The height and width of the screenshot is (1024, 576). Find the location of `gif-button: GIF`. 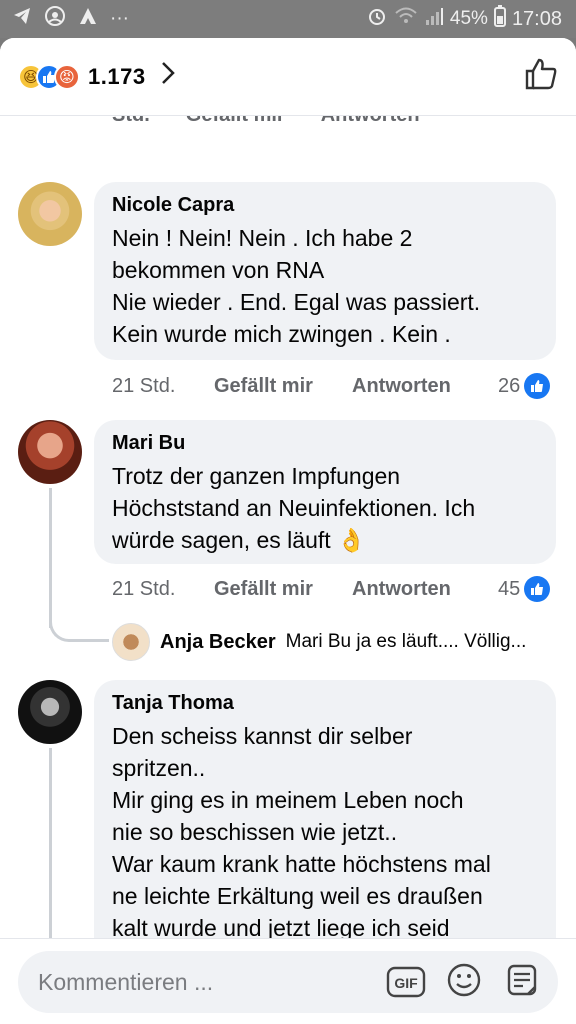

gif-button: GIF is located at coordinates (406, 982).